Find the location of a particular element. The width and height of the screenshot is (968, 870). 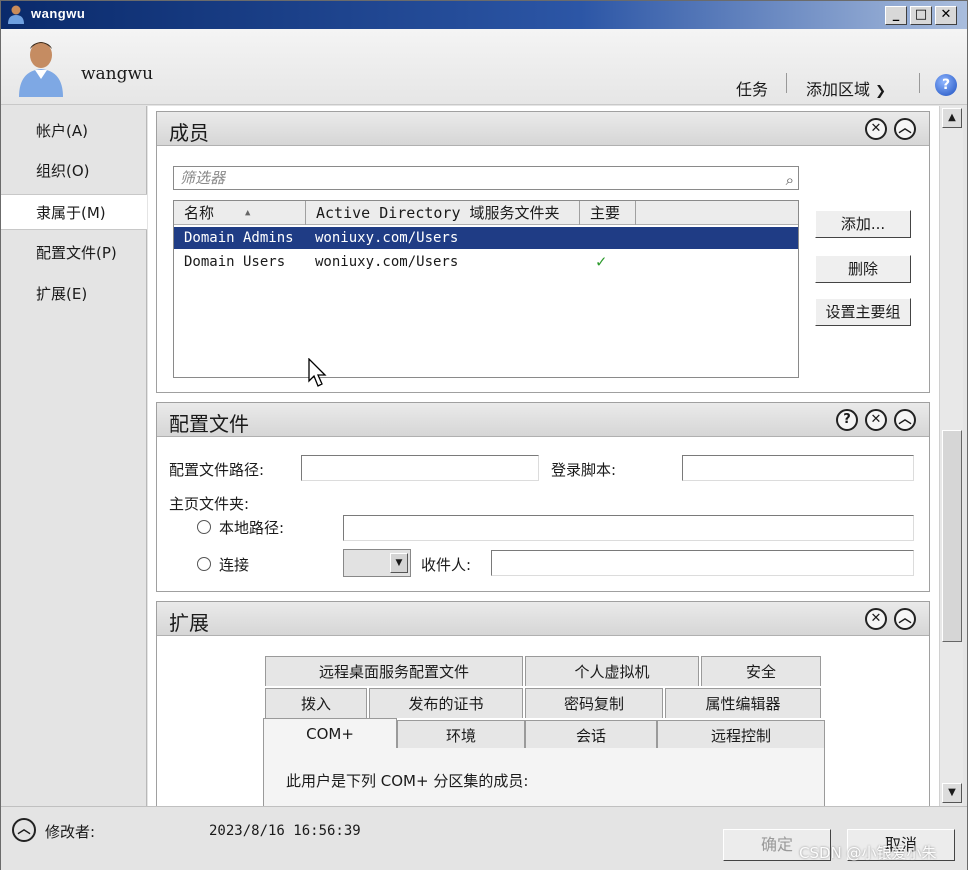

avatar is located at coordinates (41, 69).